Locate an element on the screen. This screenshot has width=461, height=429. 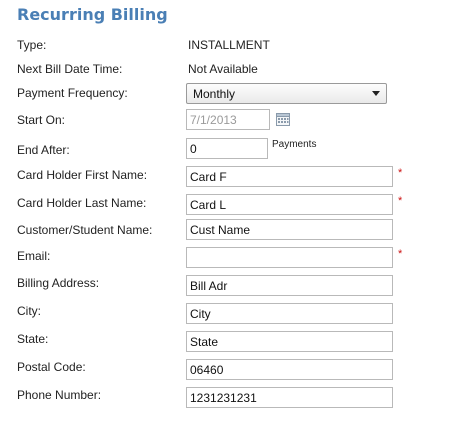
email-input is located at coordinates (289, 257).